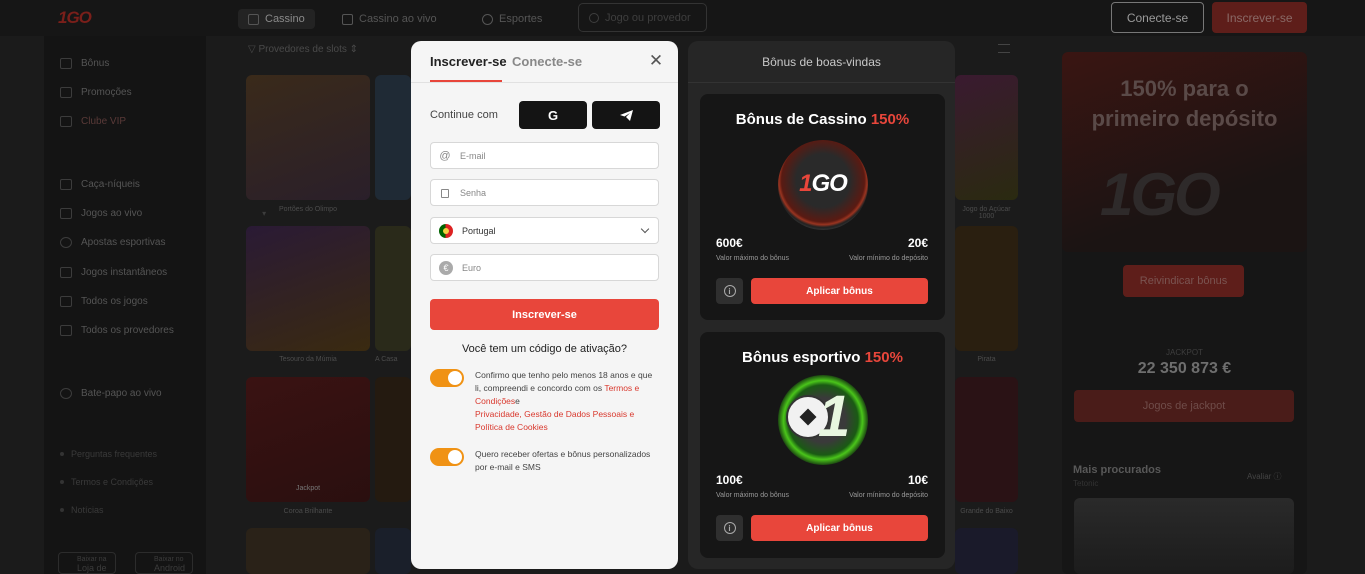 The image size is (1365, 574). I want to click on sidebar-item-label: Promoções, so click(106, 92).